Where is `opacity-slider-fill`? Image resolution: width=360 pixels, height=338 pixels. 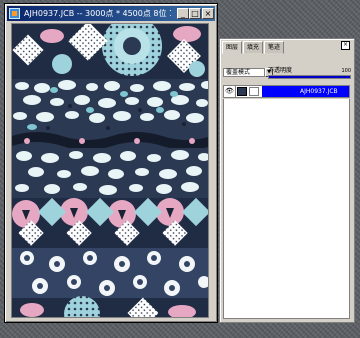
opacity-slider-fill is located at coordinates (309, 77).